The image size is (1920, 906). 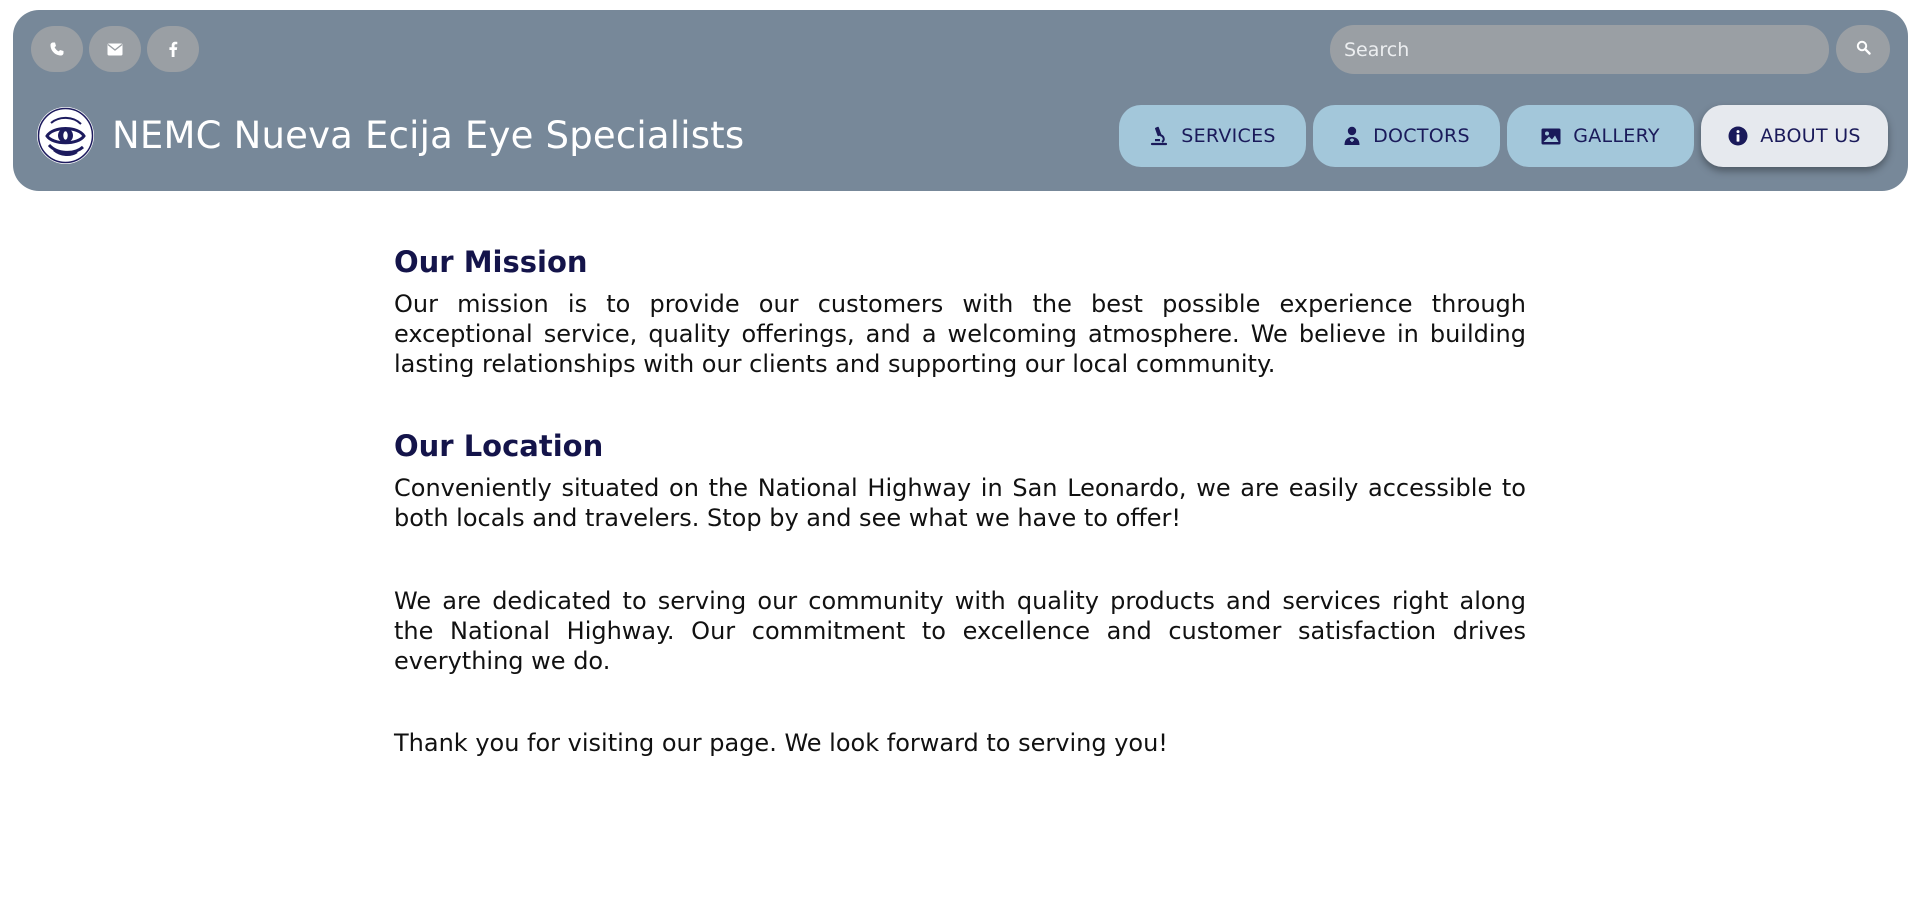 What do you see at coordinates (1421, 136) in the screenshot?
I see `nav-doctors-label: DOCTORS` at bounding box center [1421, 136].